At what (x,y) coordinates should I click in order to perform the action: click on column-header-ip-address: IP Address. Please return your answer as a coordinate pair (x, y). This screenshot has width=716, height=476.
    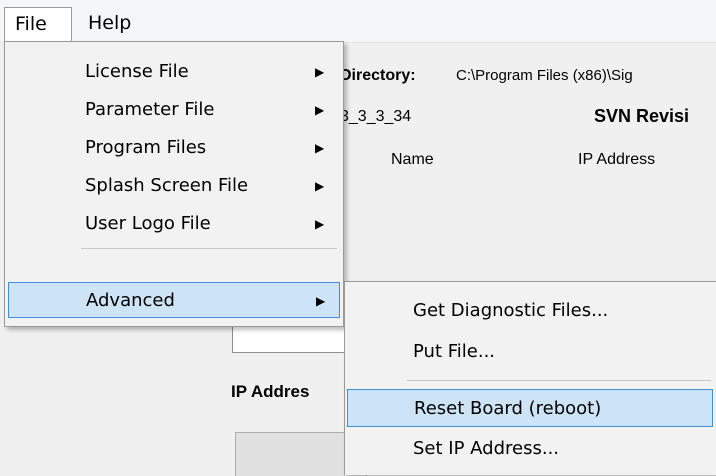
    Looking at the image, I should click on (616, 160).